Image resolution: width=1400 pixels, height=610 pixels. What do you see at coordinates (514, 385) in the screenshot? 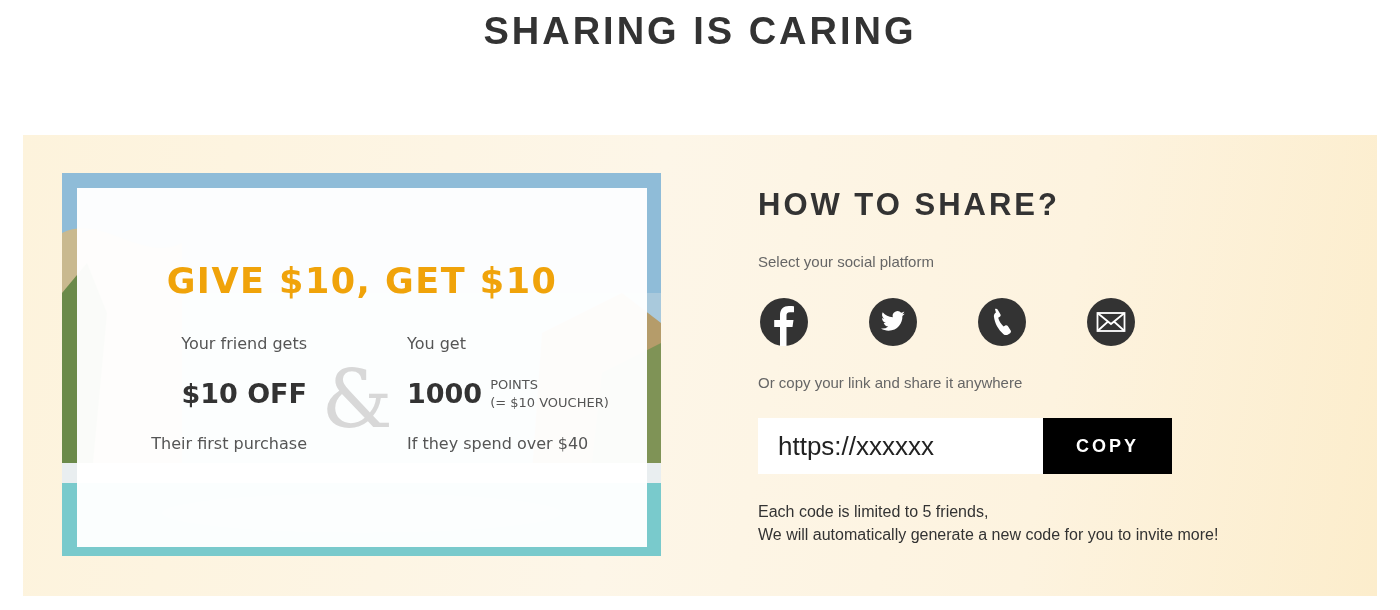
I see `points-unit: POINTS` at bounding box center [514, 385].